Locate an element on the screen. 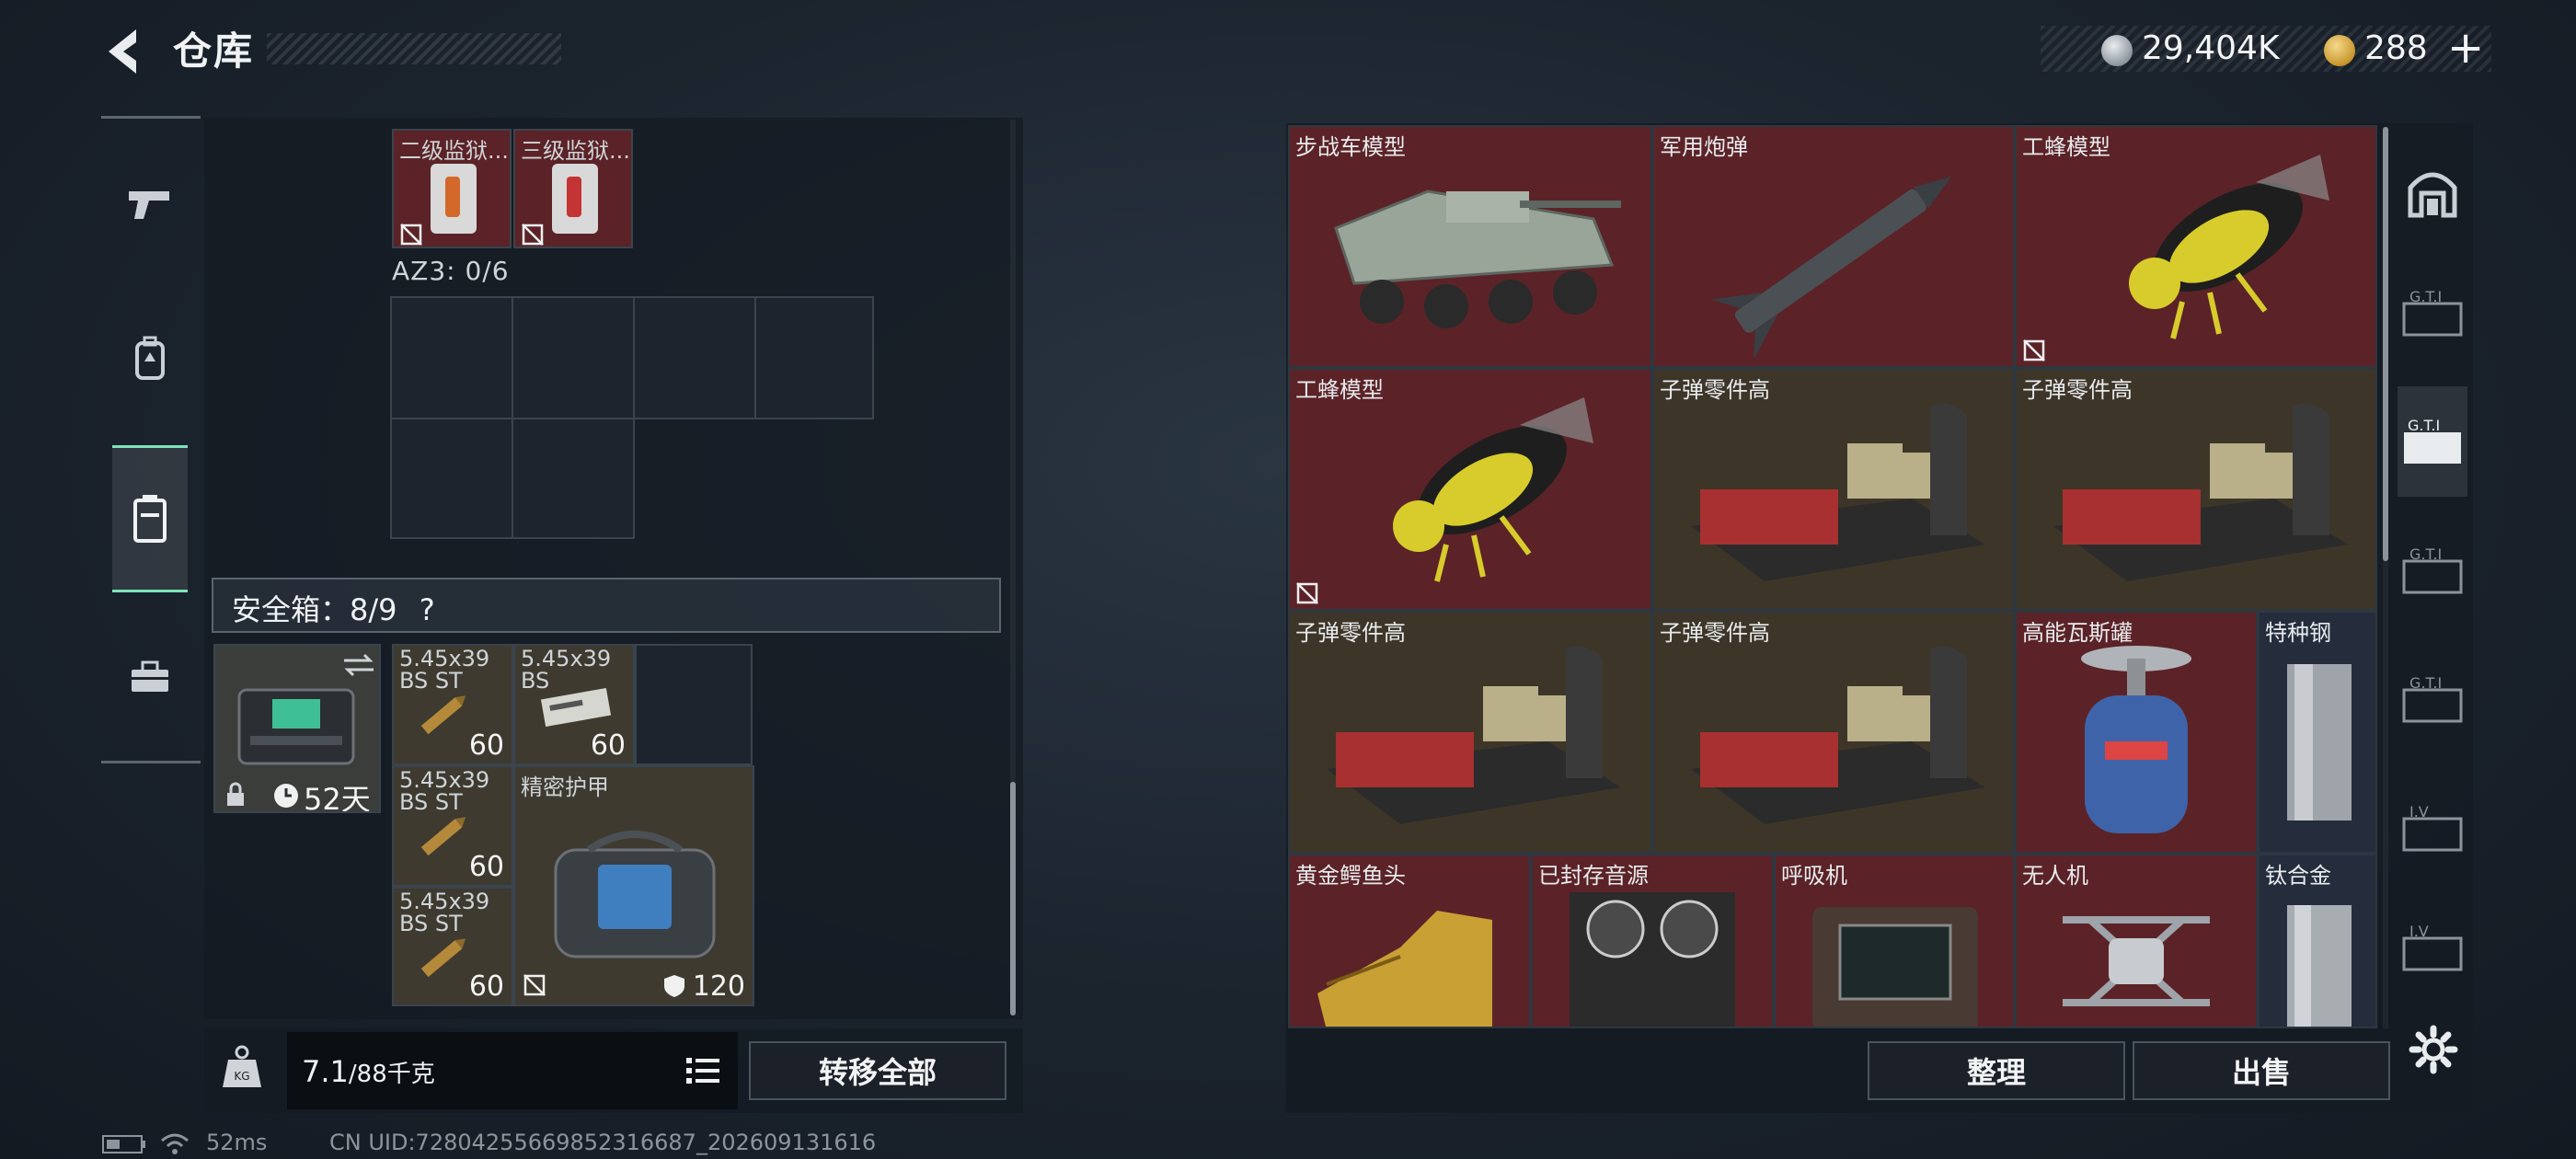  item-ifv-model: 步战车模型 is located at coordinates (1470, 246).